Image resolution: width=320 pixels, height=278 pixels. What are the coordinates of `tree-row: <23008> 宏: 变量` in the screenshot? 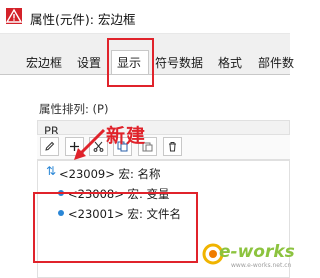 It's located at (138, 193).